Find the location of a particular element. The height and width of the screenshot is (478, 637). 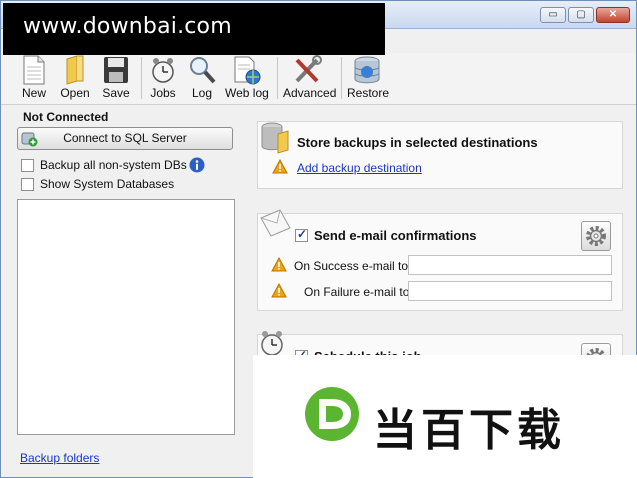

email-settings-button is located at coordinates (596, 236).